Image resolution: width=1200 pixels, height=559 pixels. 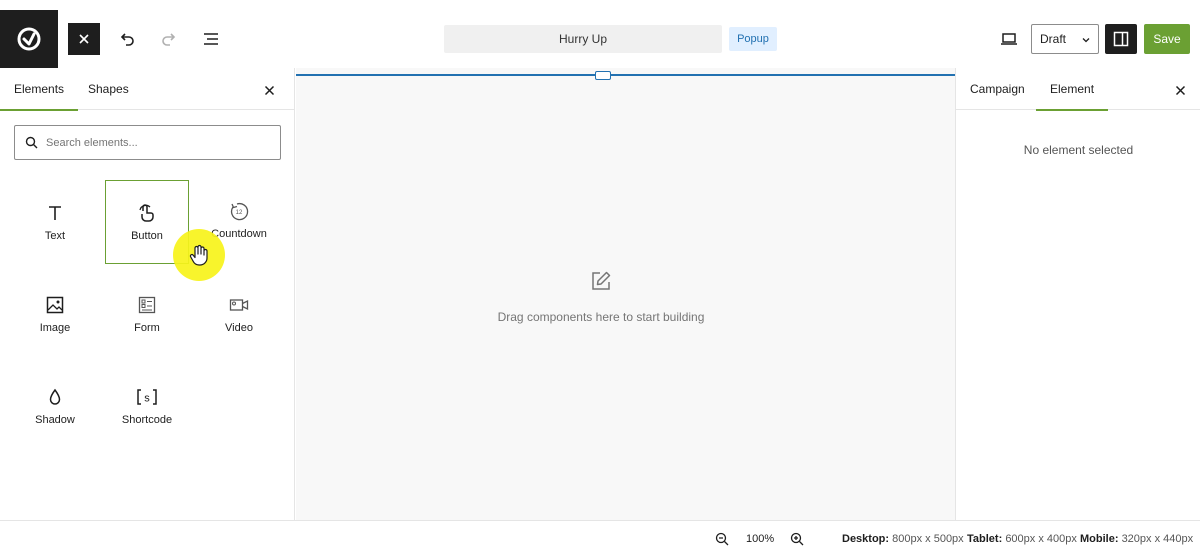 I want to click on close-editor-button, so click(x=84, y=39).